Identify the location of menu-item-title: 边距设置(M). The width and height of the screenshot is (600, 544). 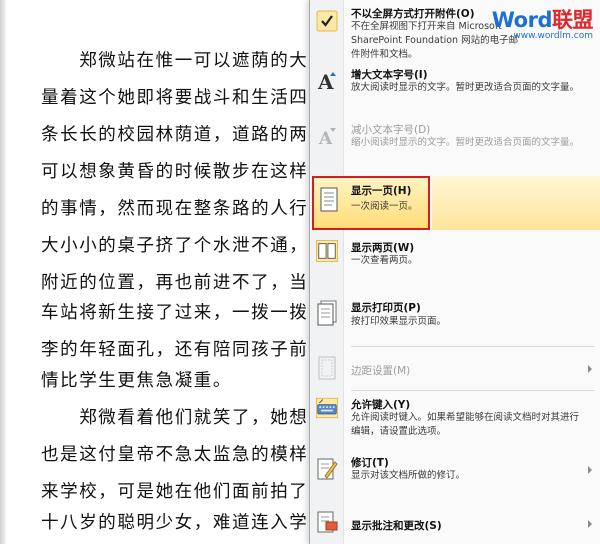
(381, 371).